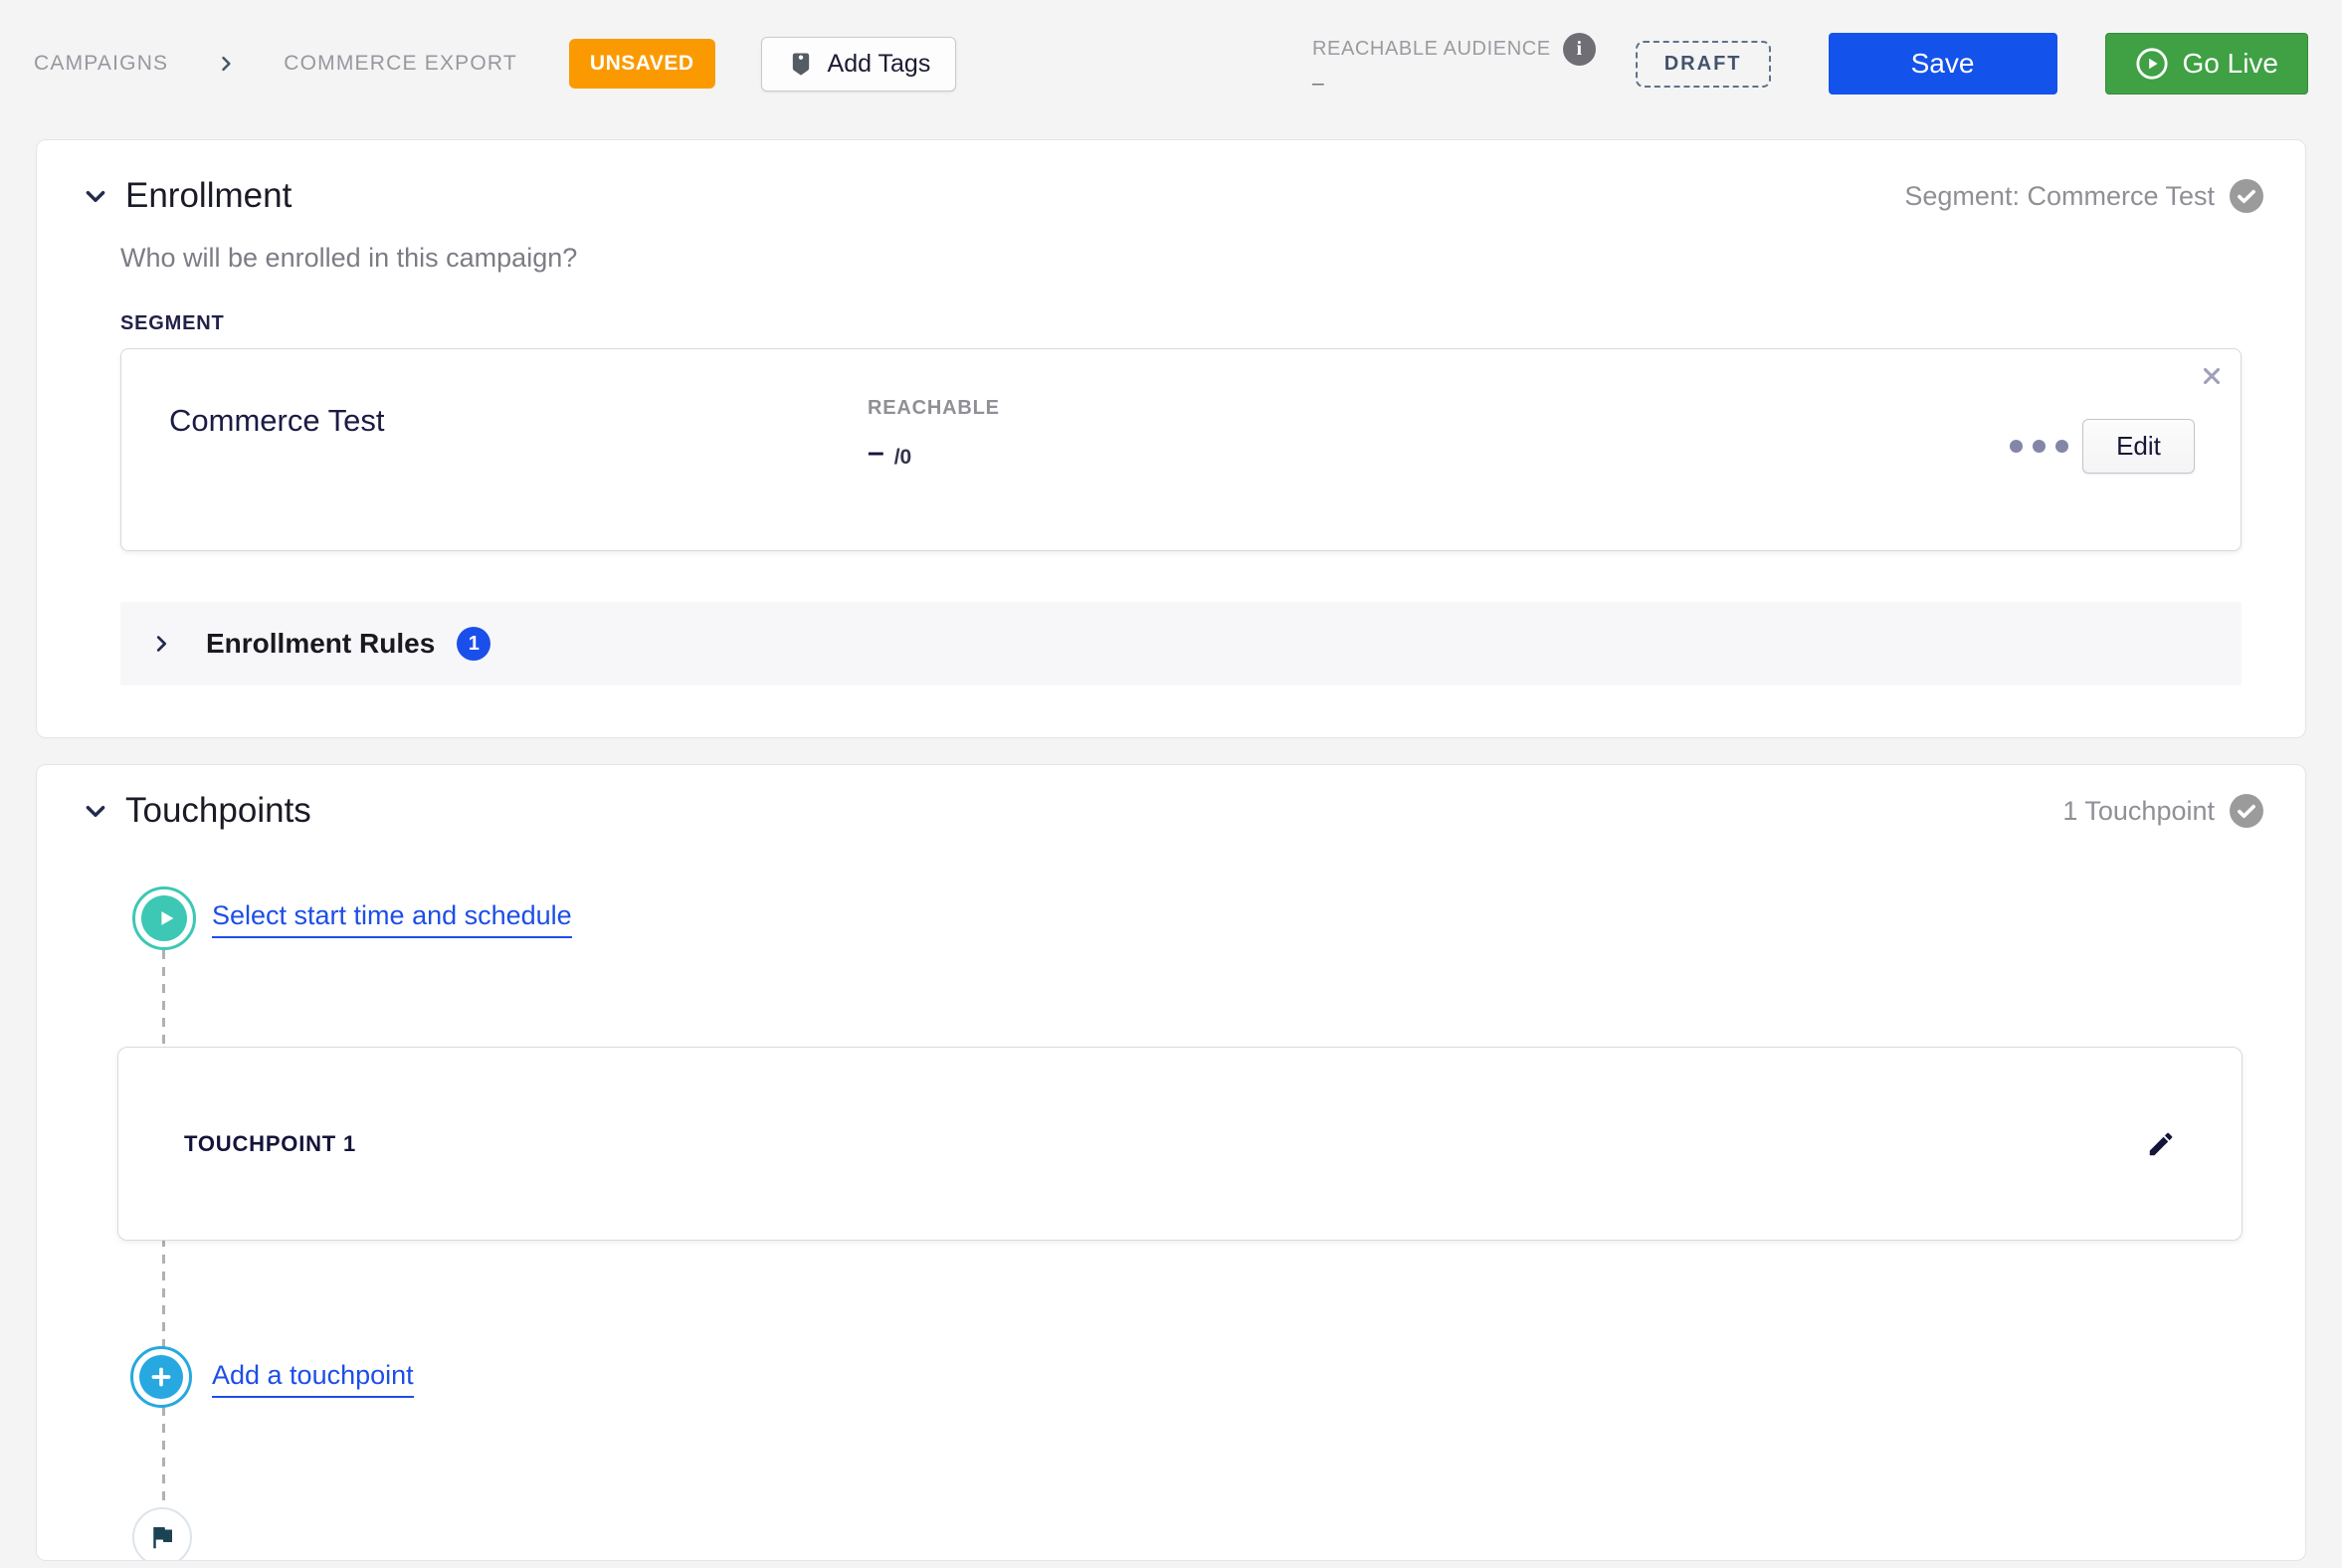 Image resolution: width=2342 pixels, height=1568 pixels. I want to click on add-touchpoint-link: Add a touchpoint, so click(313, 1379).